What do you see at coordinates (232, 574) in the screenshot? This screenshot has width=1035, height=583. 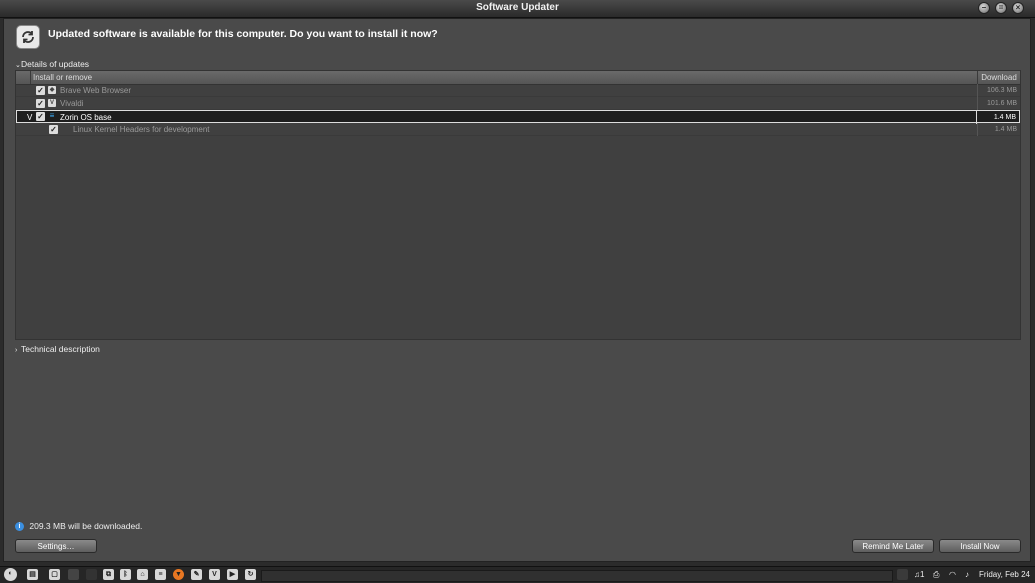 I see `media-player-icon: ▶` at bounding box center [232, 574].